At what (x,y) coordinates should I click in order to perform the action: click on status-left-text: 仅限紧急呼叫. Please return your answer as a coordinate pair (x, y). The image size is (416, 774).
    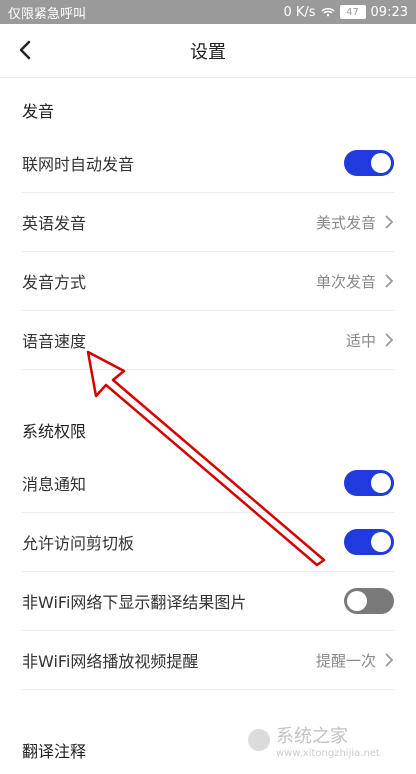
    Looking at the image, I should click on (47, 14).